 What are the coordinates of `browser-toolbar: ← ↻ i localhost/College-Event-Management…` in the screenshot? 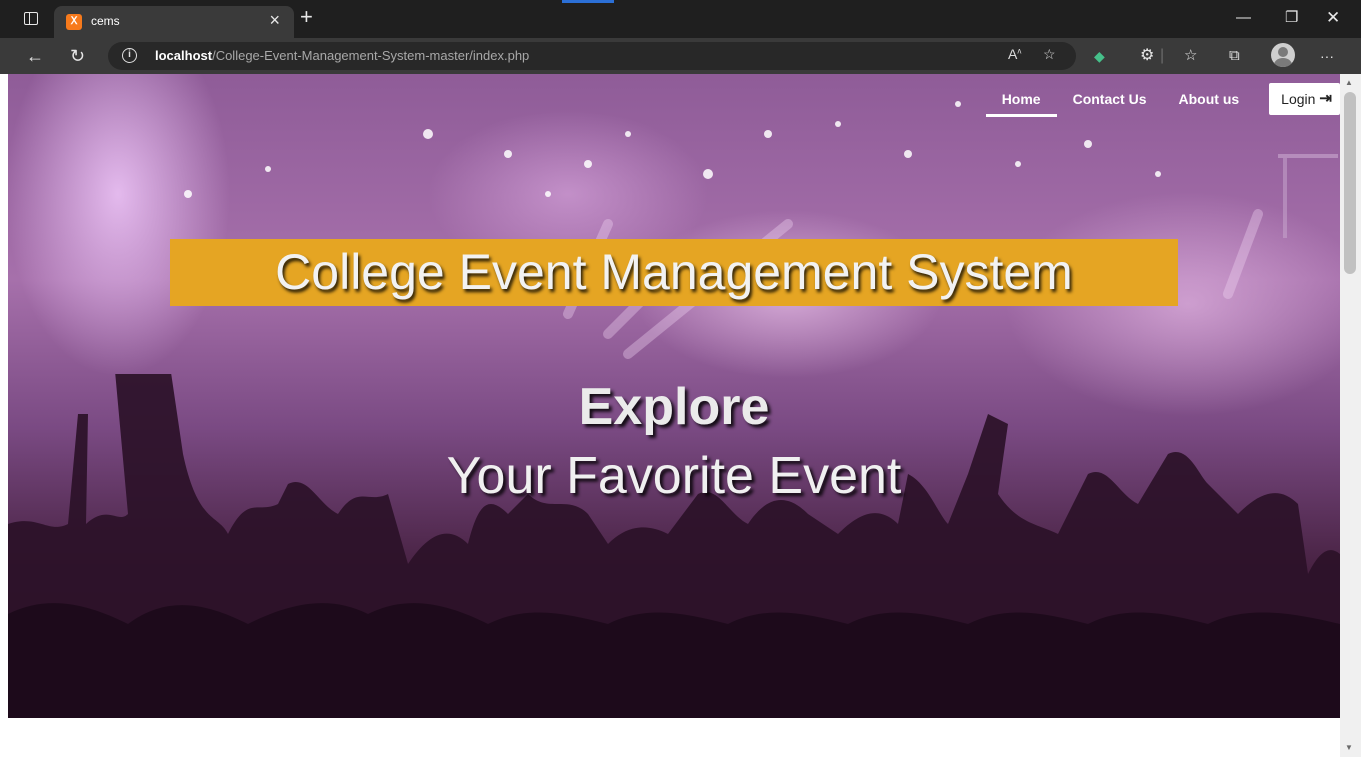 It's located at (680, 56).